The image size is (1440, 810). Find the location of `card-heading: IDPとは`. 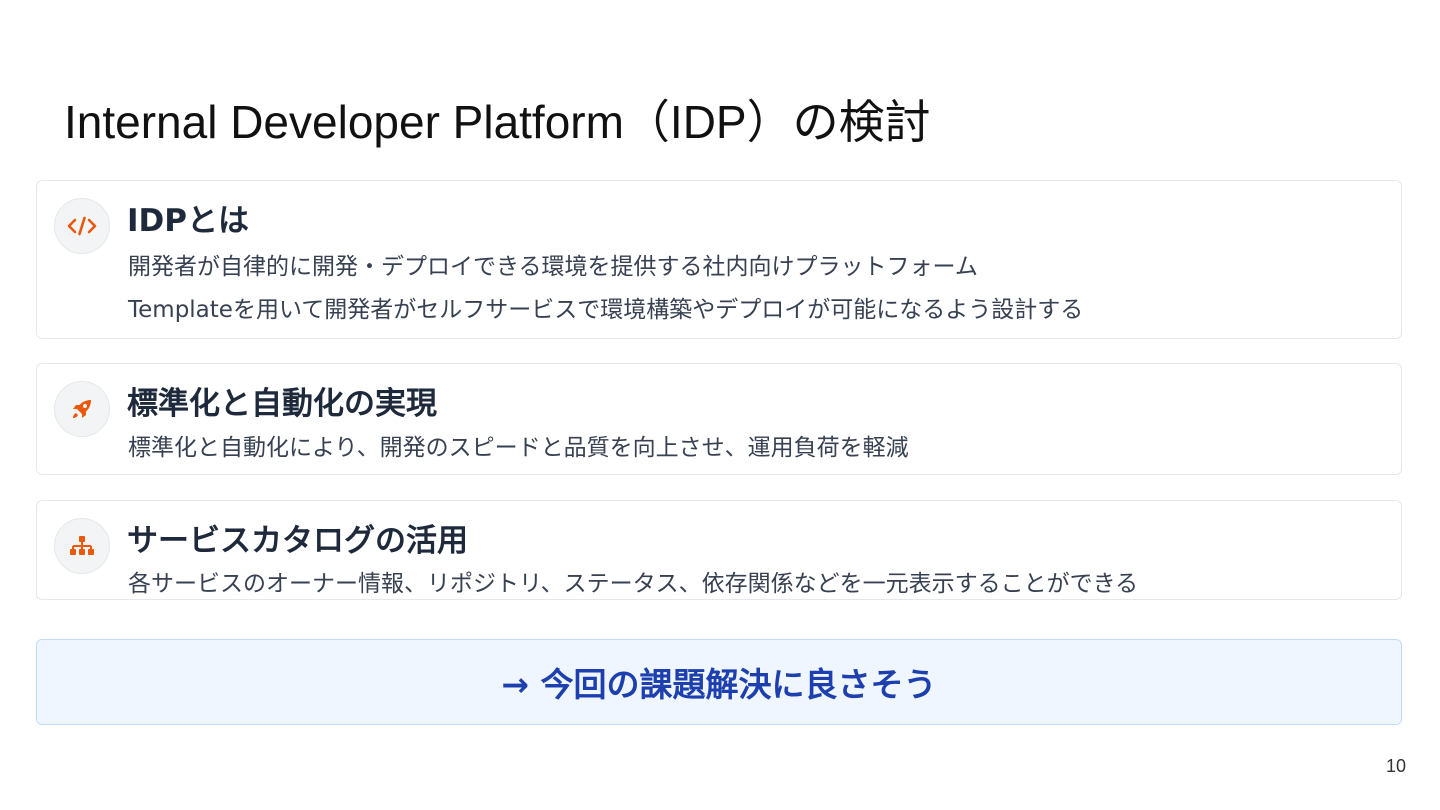

card-heading: IDPとは is located at coordinates (188, 221).